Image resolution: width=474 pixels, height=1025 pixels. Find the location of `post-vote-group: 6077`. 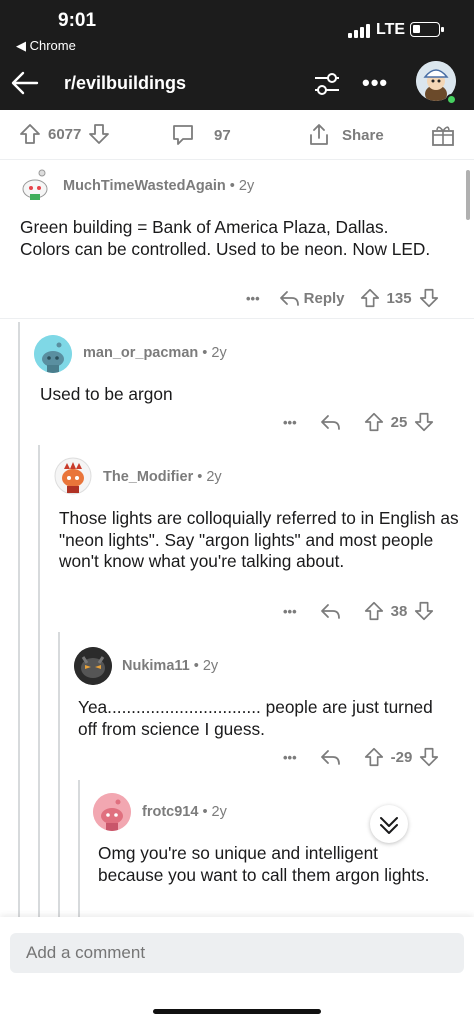

post-vote-group: 6077 is located at coordinates (64, 134).